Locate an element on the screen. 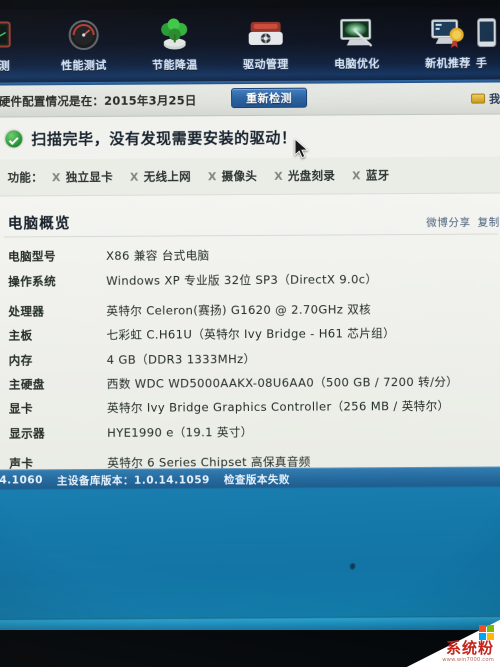 This screenshot has width=500, height=667. toolbar-item-label: 手 is located at coordinates (481, 63).